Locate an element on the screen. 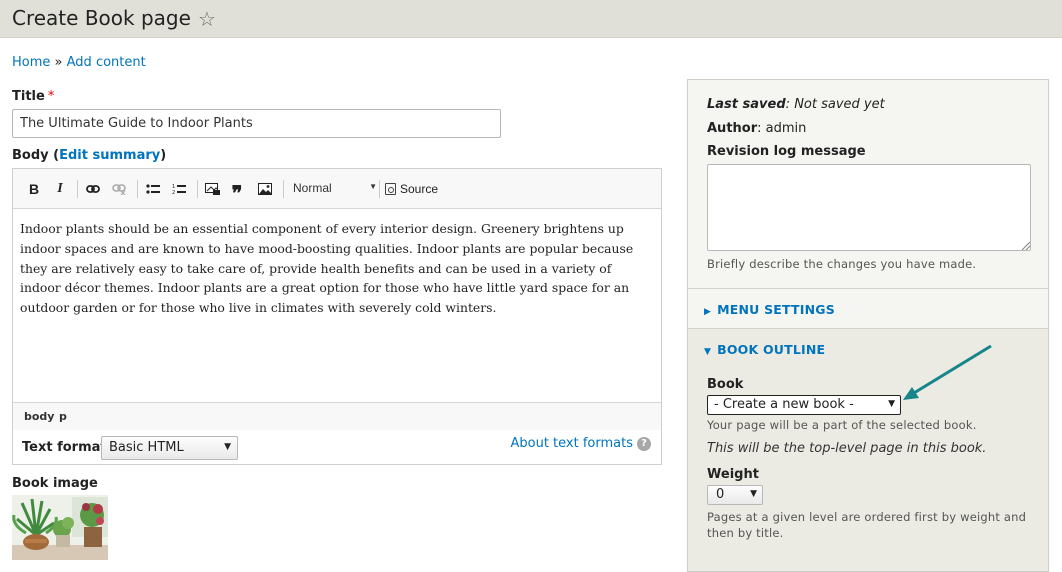 Image resolution: width=1062 pixels, height=572 pixels. picture-icon is located at coordinates (265, 189).